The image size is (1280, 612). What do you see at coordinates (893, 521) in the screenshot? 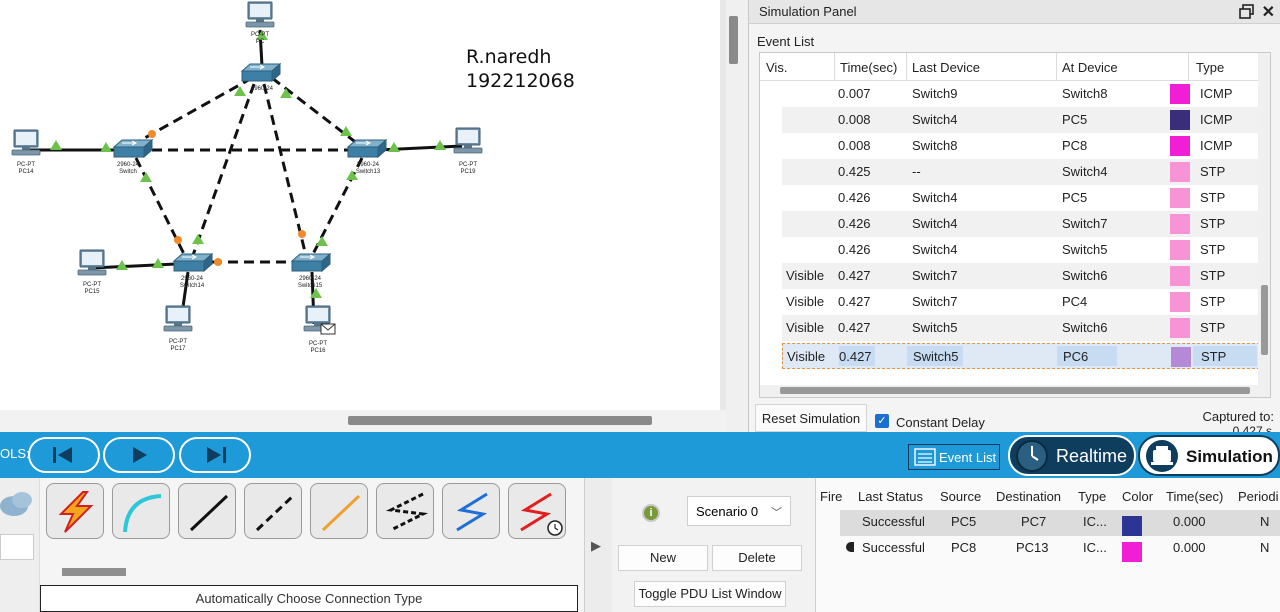
I see `pdu-status: Successful` at bounding box center [893, 521].